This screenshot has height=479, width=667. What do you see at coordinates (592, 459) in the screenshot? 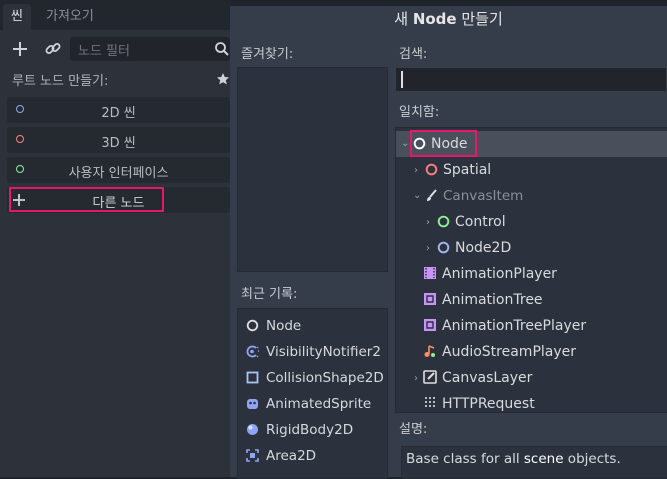
I see `description-suffix: objects.` at bounding box center [592, 459].